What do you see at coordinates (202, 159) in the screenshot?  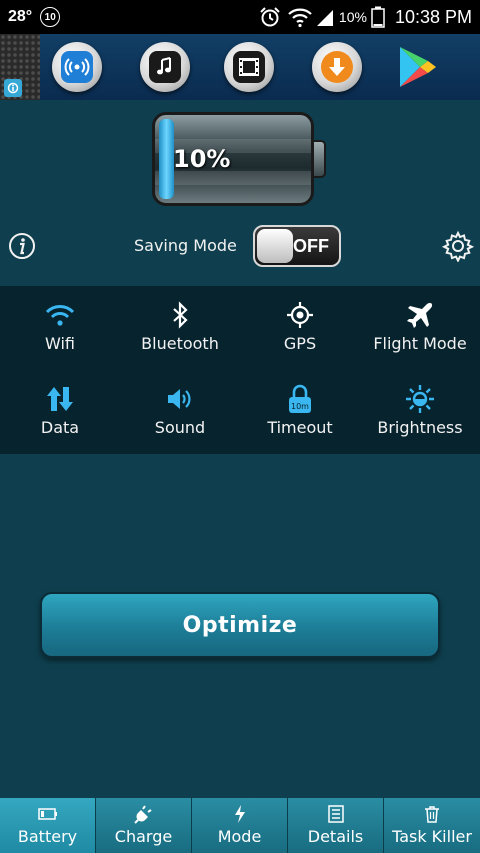 I see `battery-percent-label: 10%` at bounding box center [202, 159].